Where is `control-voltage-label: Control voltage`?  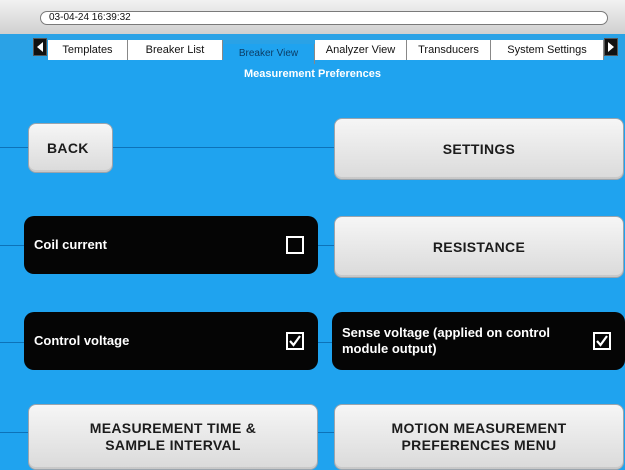 control-voltage-label: Control voltage is located at coordinates (82, 340).